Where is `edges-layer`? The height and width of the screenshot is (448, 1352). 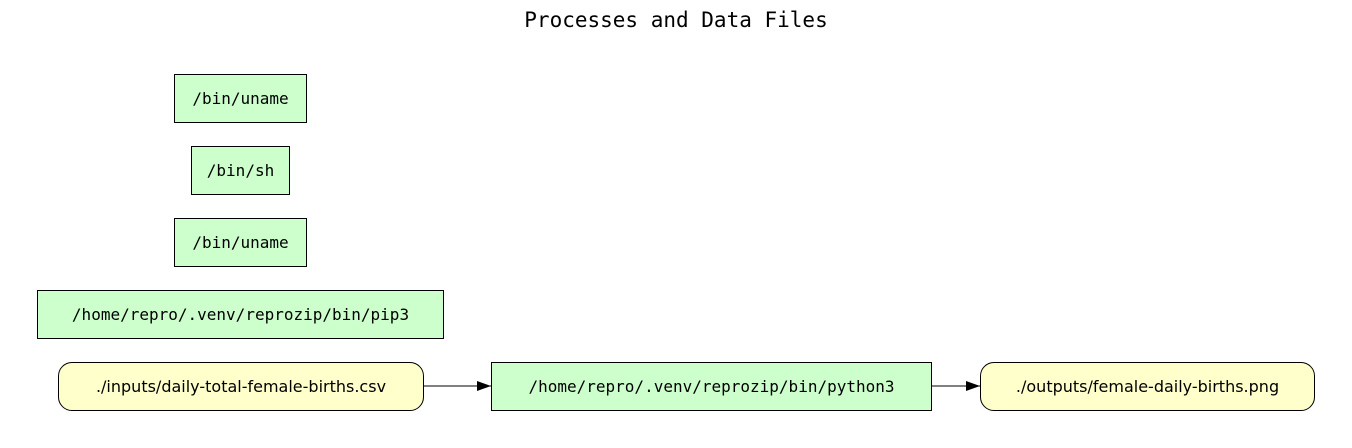
edges-layer is located at coordinates (702, 386).